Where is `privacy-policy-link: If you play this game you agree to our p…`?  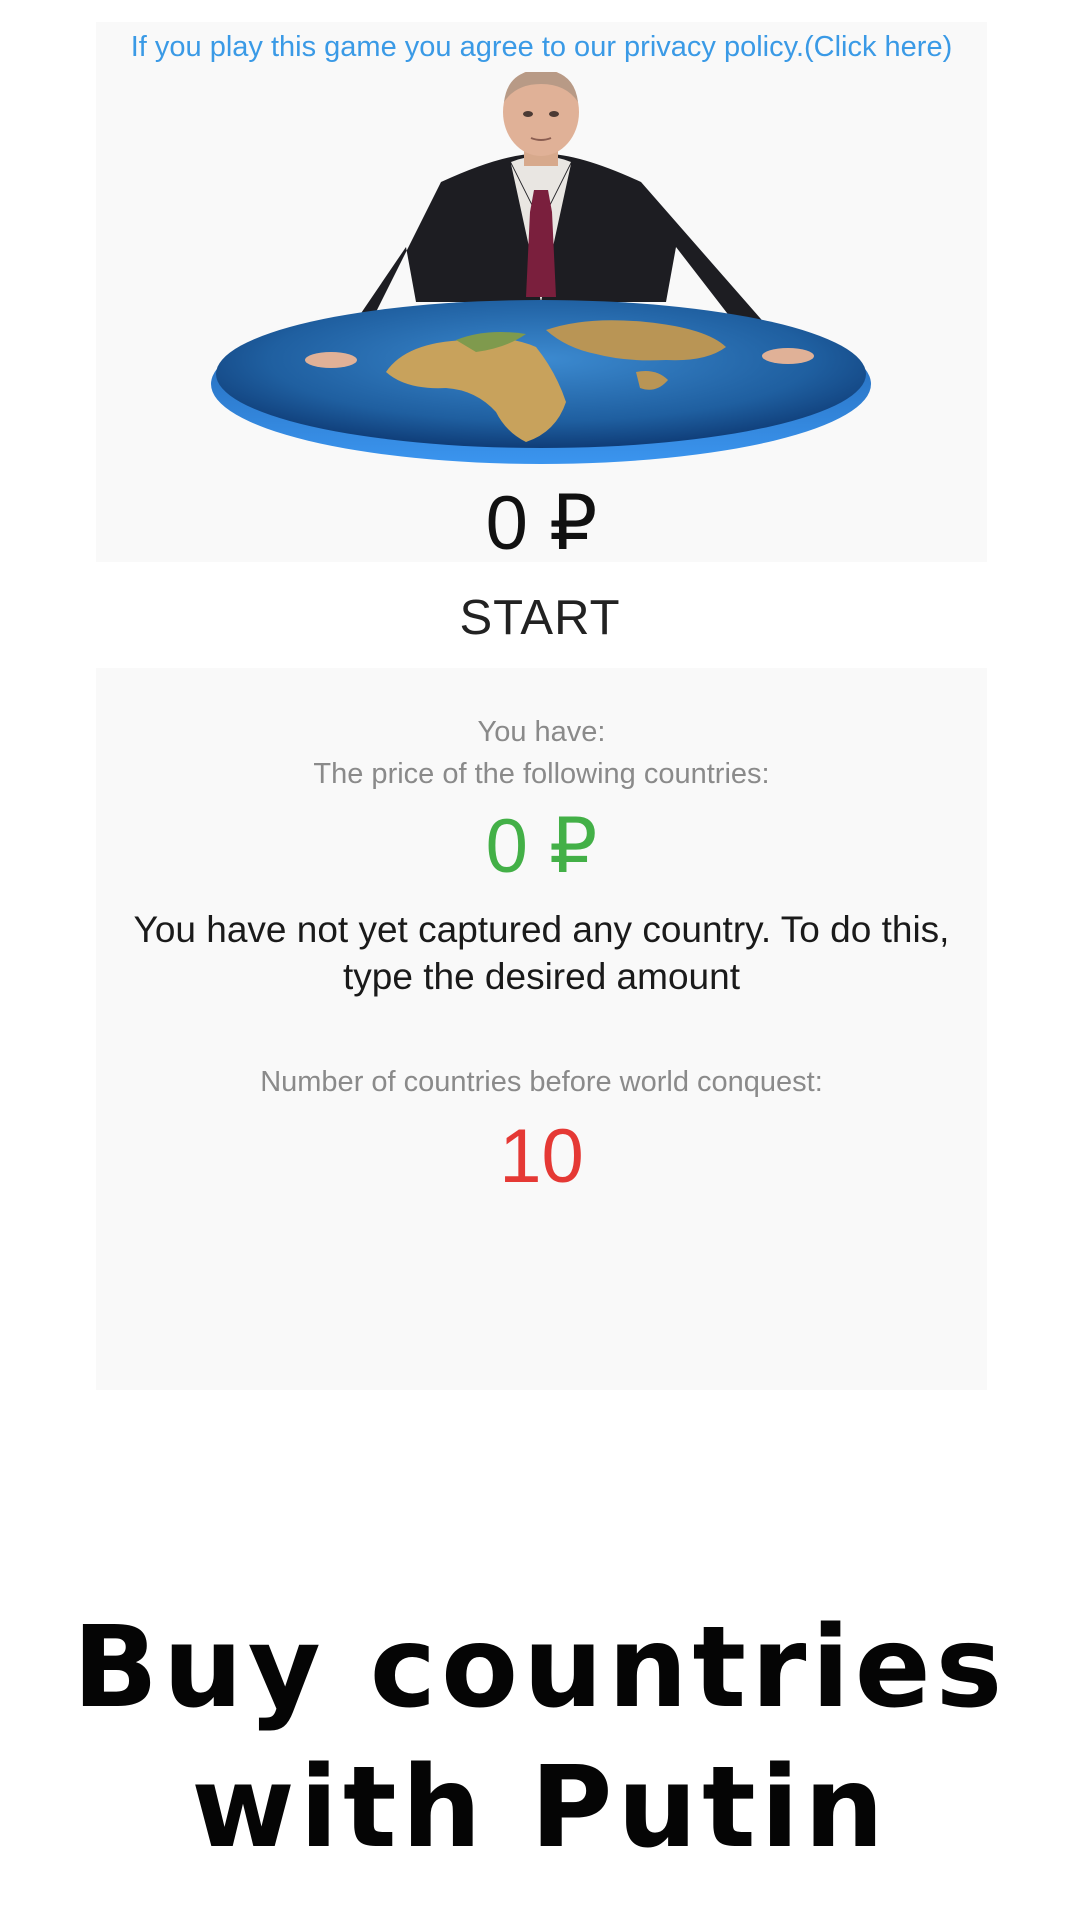 privacy-policy-link: If you play this game you agree to our p… is located at coordinates (541, 47).